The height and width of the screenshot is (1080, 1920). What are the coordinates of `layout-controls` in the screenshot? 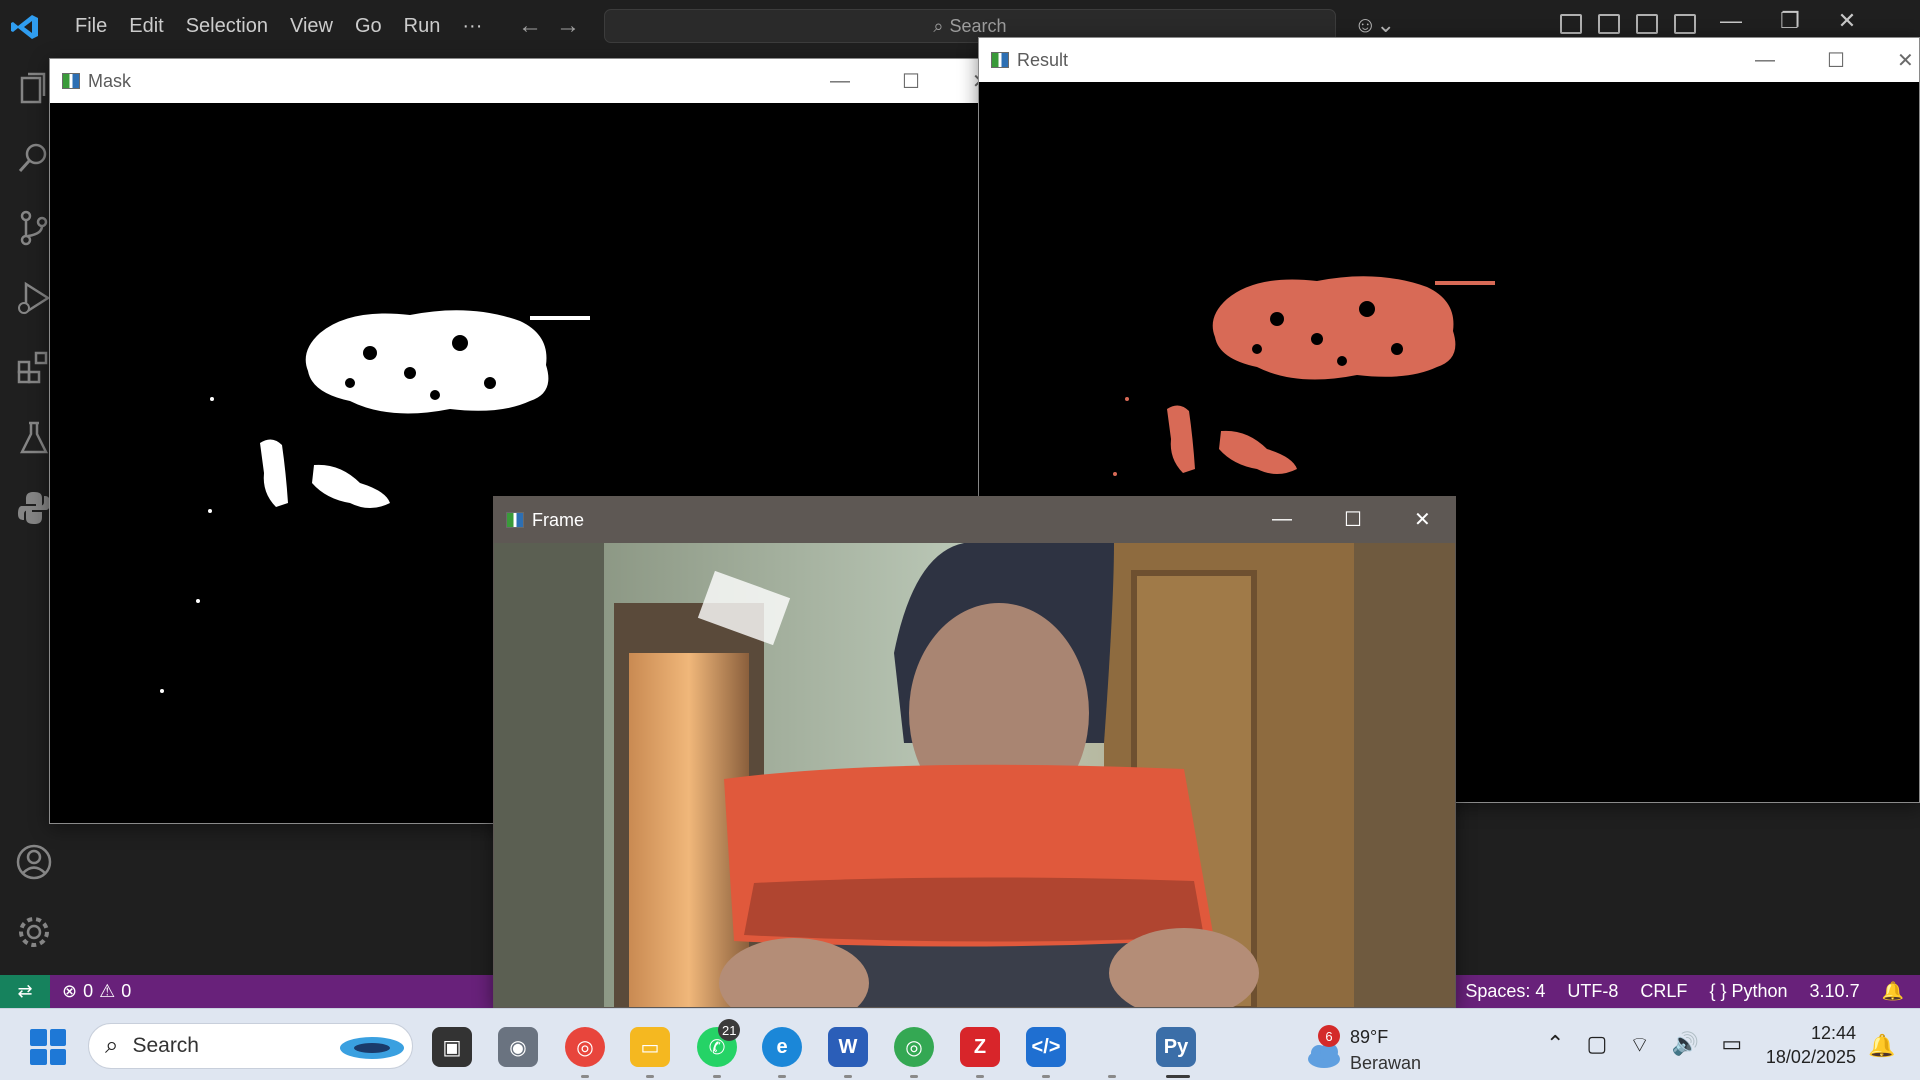 It's located at (1628, 24).